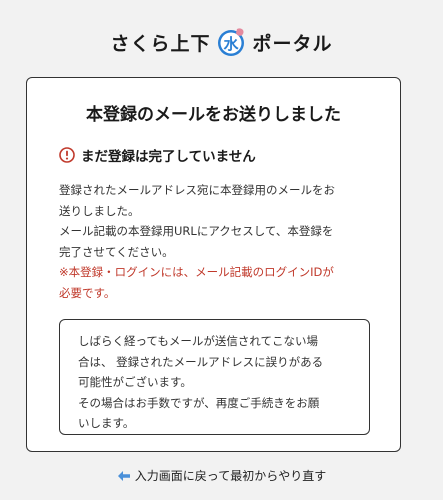 This screenshot has width=443, height=500. I want to click on note-line: ※本登録・ログインには、メール記載のログインIDが, so click(196, 272).